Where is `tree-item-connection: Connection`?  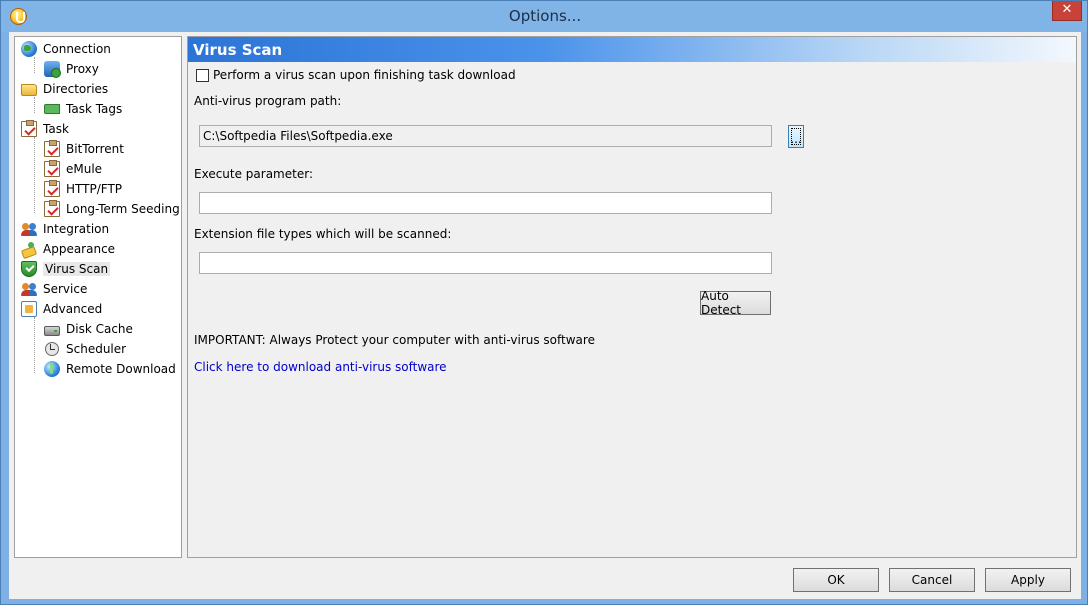
tree-item-connection: Connection is located at coordinates (66, 49).